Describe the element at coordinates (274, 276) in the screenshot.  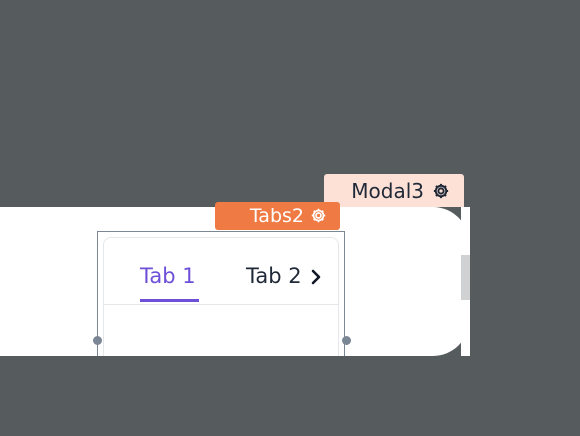
I see `tab-2: Tab 2` at that location.